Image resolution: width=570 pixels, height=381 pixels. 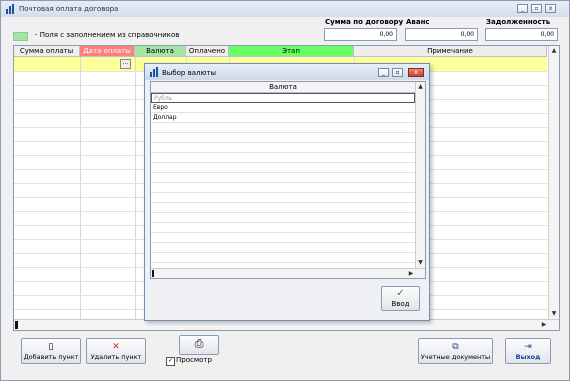 I want to click on contract-sum-label: Сумма по договору, so click(x=364, y=22).